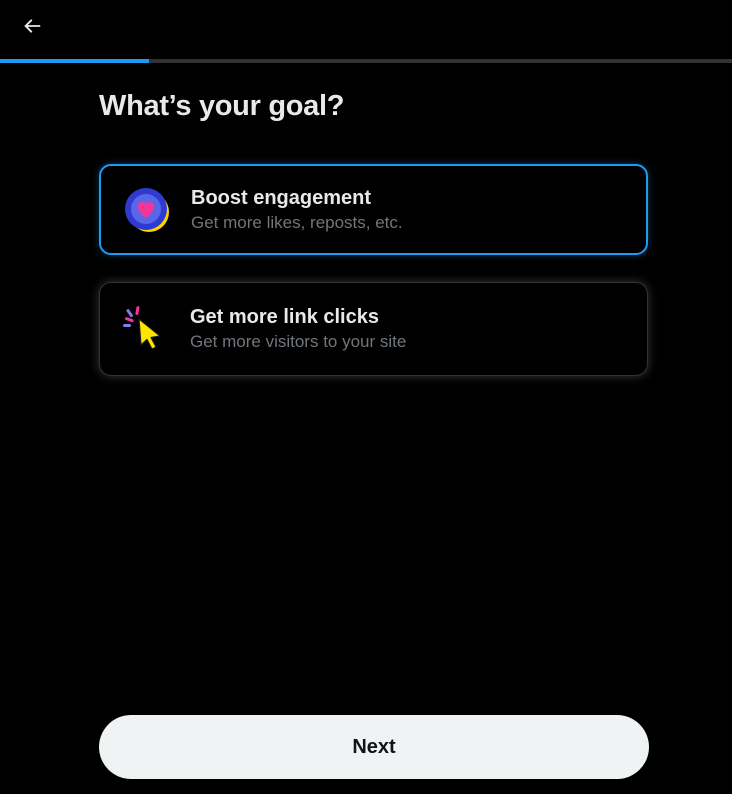  Describe the element at coordinates (297, 222) in the screenshot. I see `option-subtitle: Get more likes, reposts, etc.` at that location.